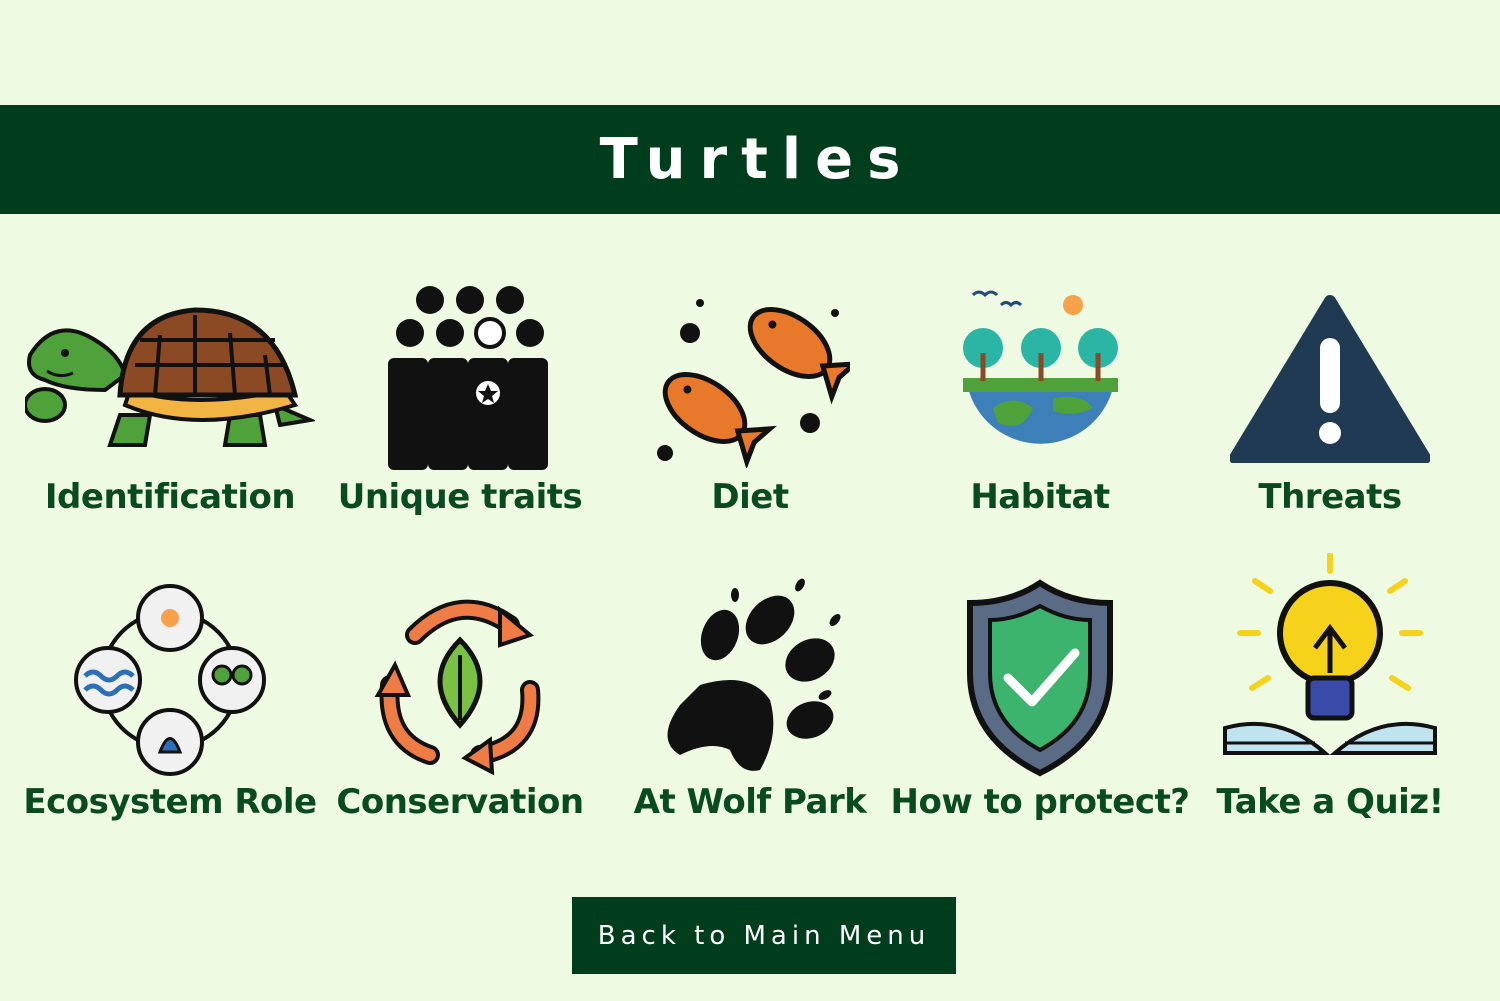  I want to click on tile-label: How to protect?, so click(1040, 802).